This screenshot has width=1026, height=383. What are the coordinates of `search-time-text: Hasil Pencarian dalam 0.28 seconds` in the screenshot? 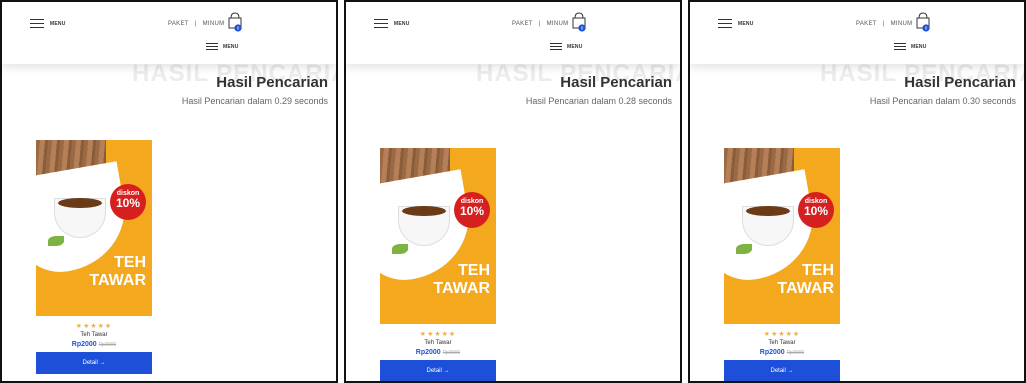 It's located at (598, 101).